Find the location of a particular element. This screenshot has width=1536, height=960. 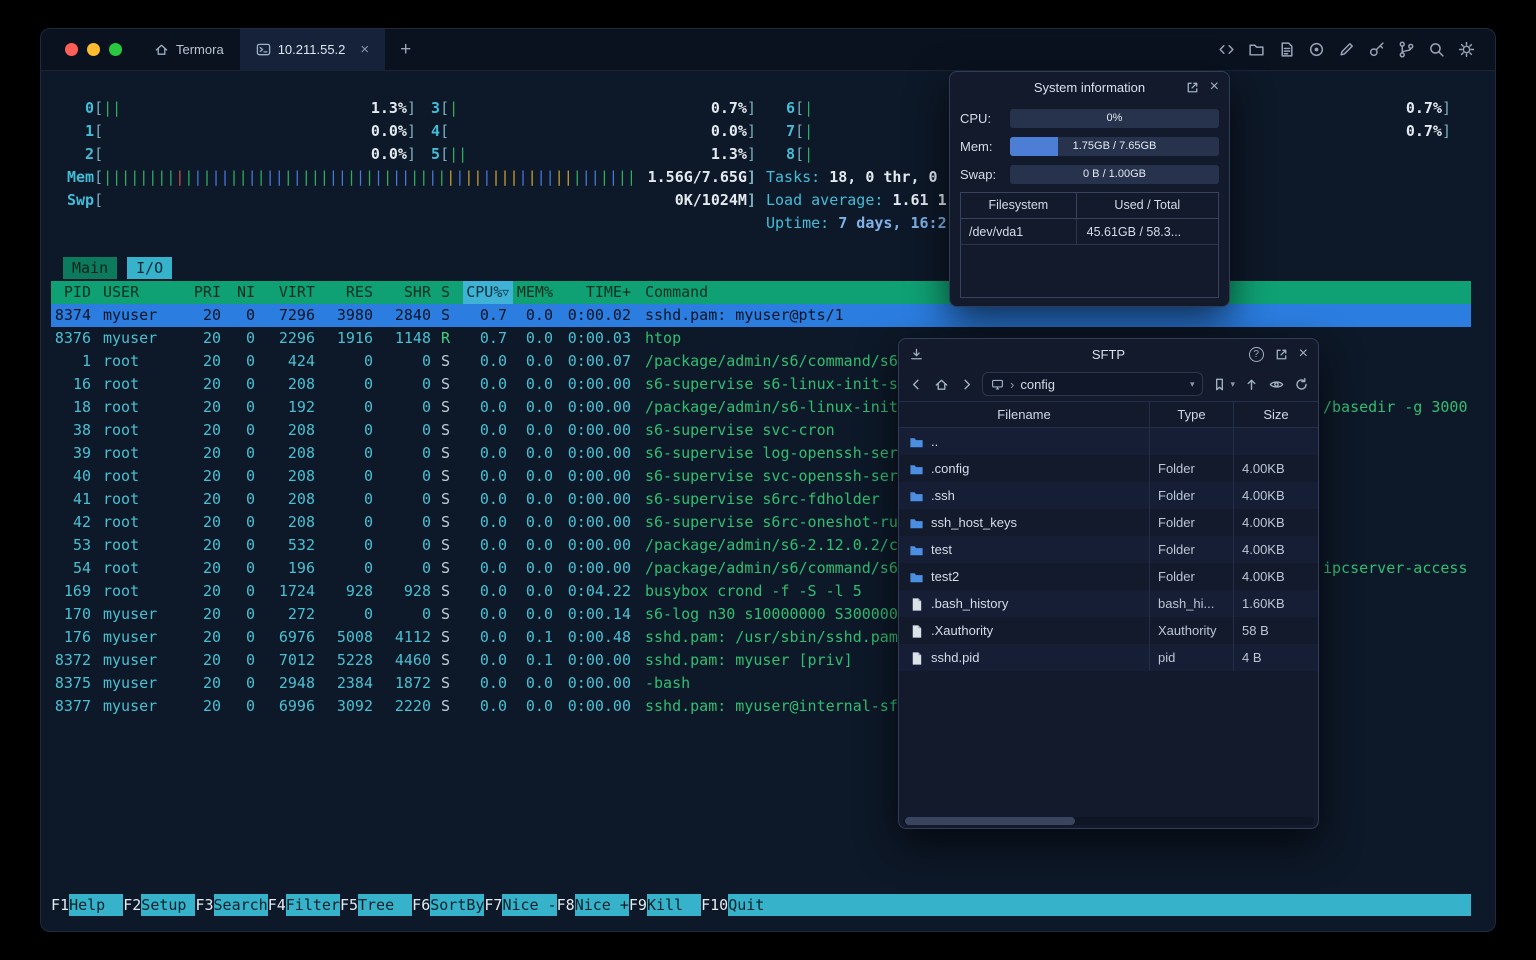

help-icon: ? is located at coordinates (1256, 354).